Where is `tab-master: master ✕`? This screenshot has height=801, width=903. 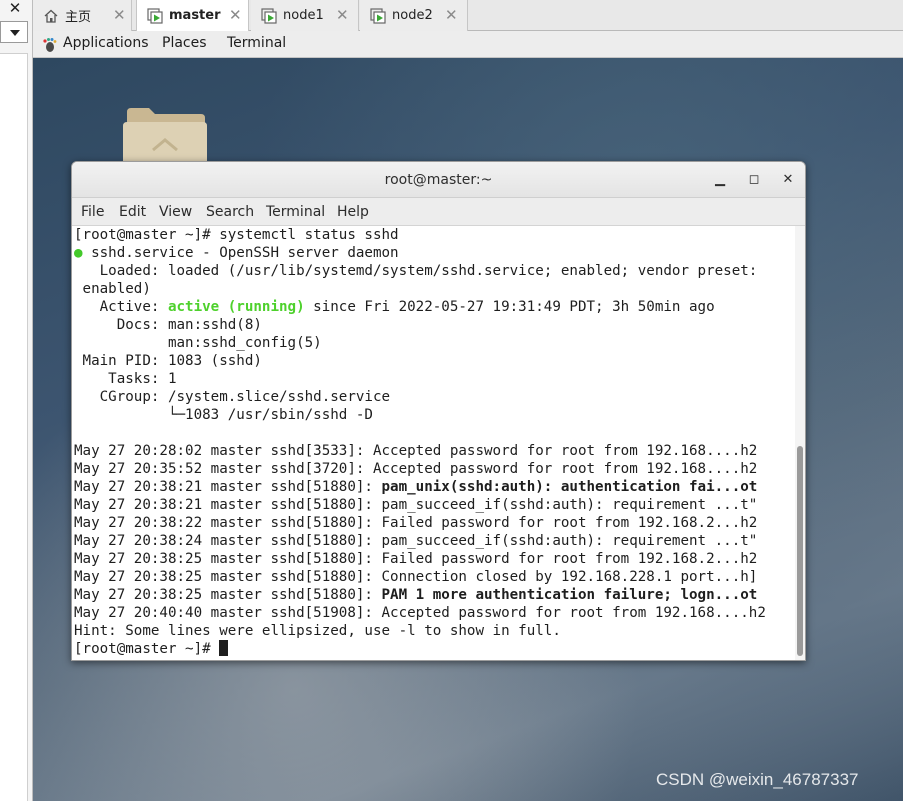 tab-master: master ✕ is located at coordinates (192, 15).